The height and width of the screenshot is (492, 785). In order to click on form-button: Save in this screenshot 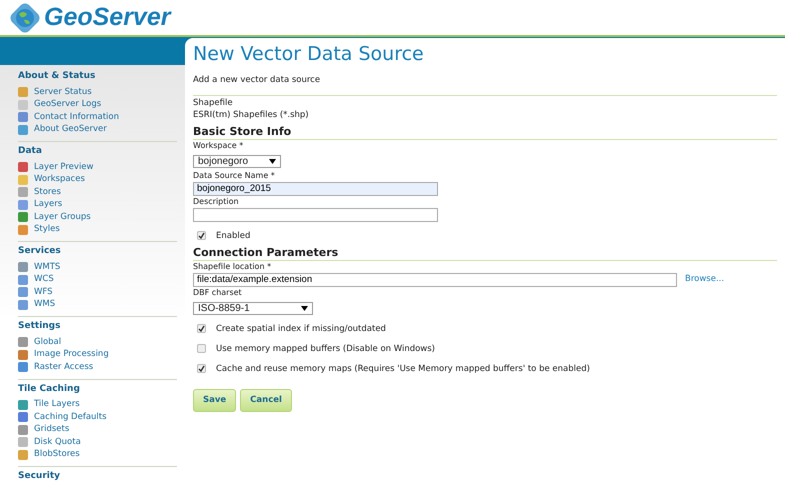, I will do `click(214, 400)`.